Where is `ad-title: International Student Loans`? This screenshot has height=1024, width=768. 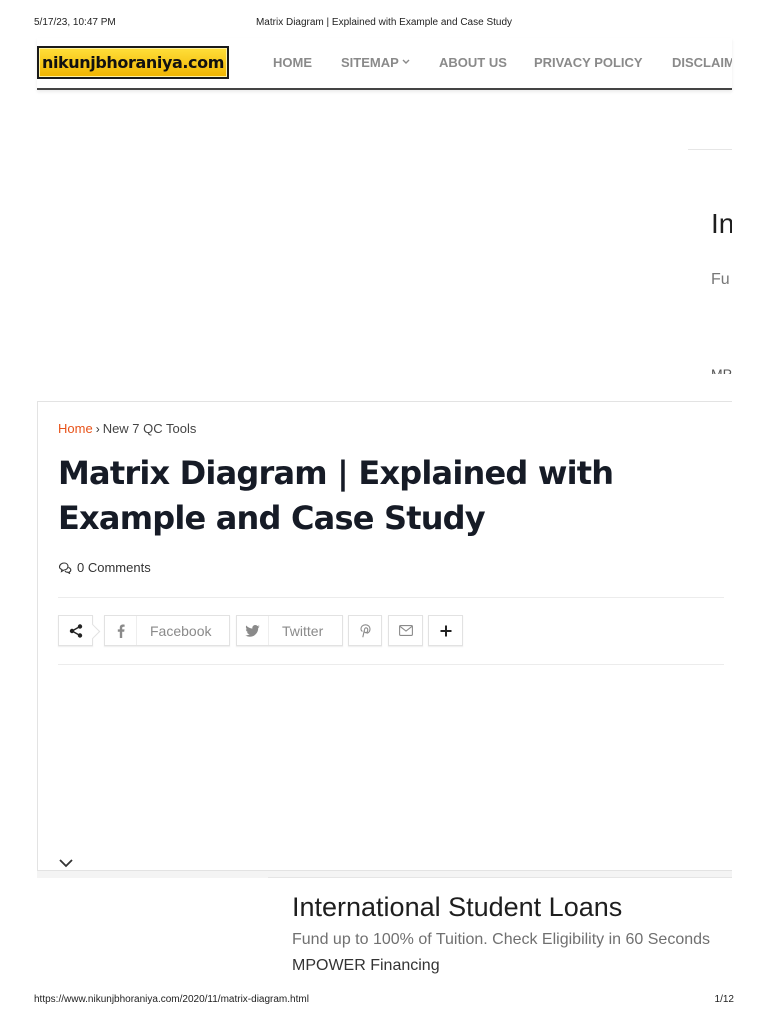 ad-title: International Student Loans is located at coordinates (457, 907).